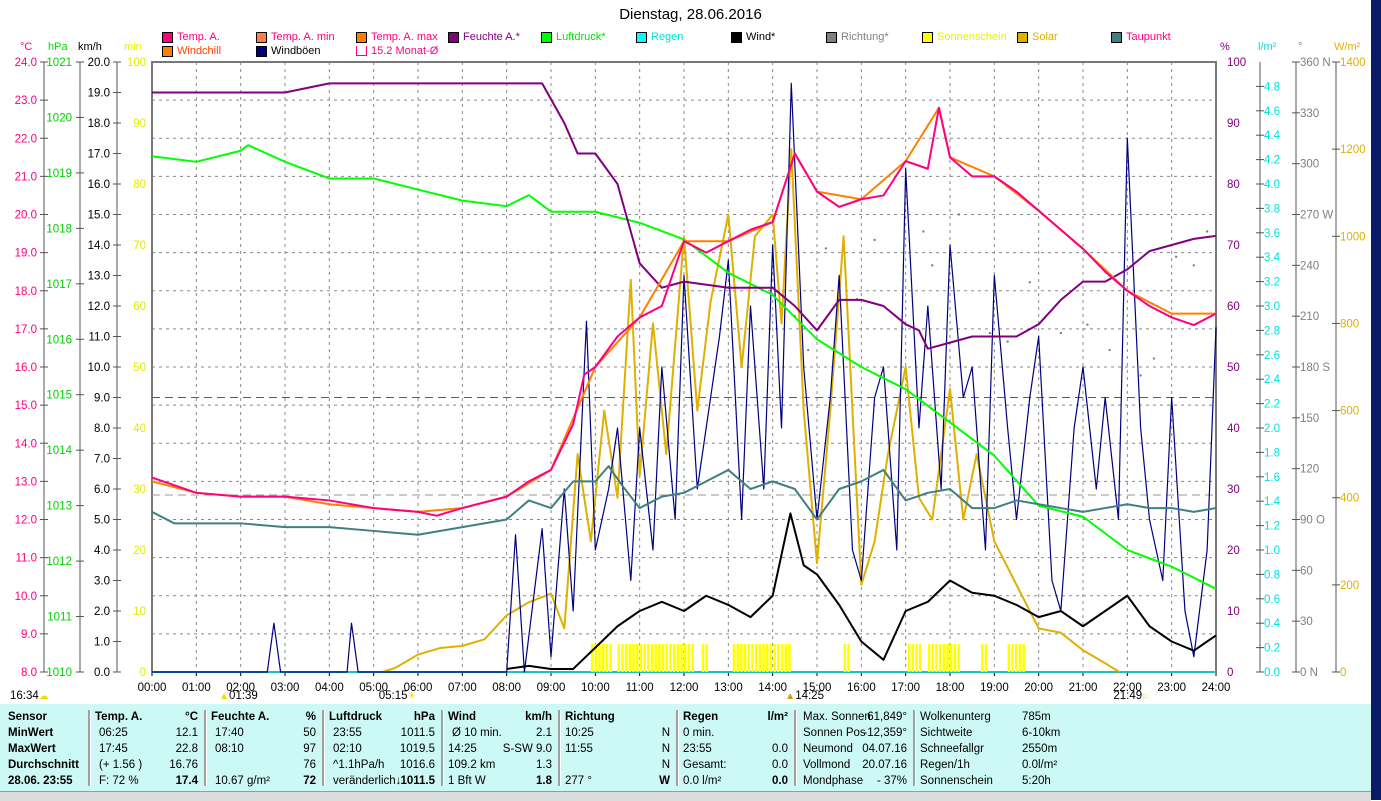 Image resolution: width=1381 pixels, height=801 pixels. What do you see at coordinates (99, 124) in the screenshot?
I see `kmh-axis-tick-label: 18.0` at bounding box center [99, 124].